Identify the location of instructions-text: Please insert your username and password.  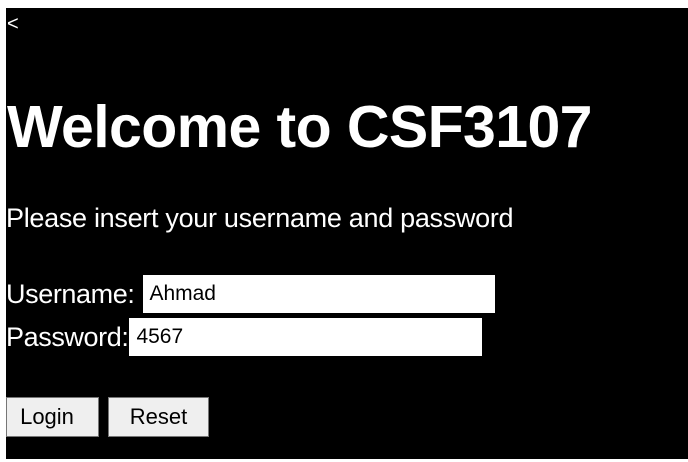
(260, 218).